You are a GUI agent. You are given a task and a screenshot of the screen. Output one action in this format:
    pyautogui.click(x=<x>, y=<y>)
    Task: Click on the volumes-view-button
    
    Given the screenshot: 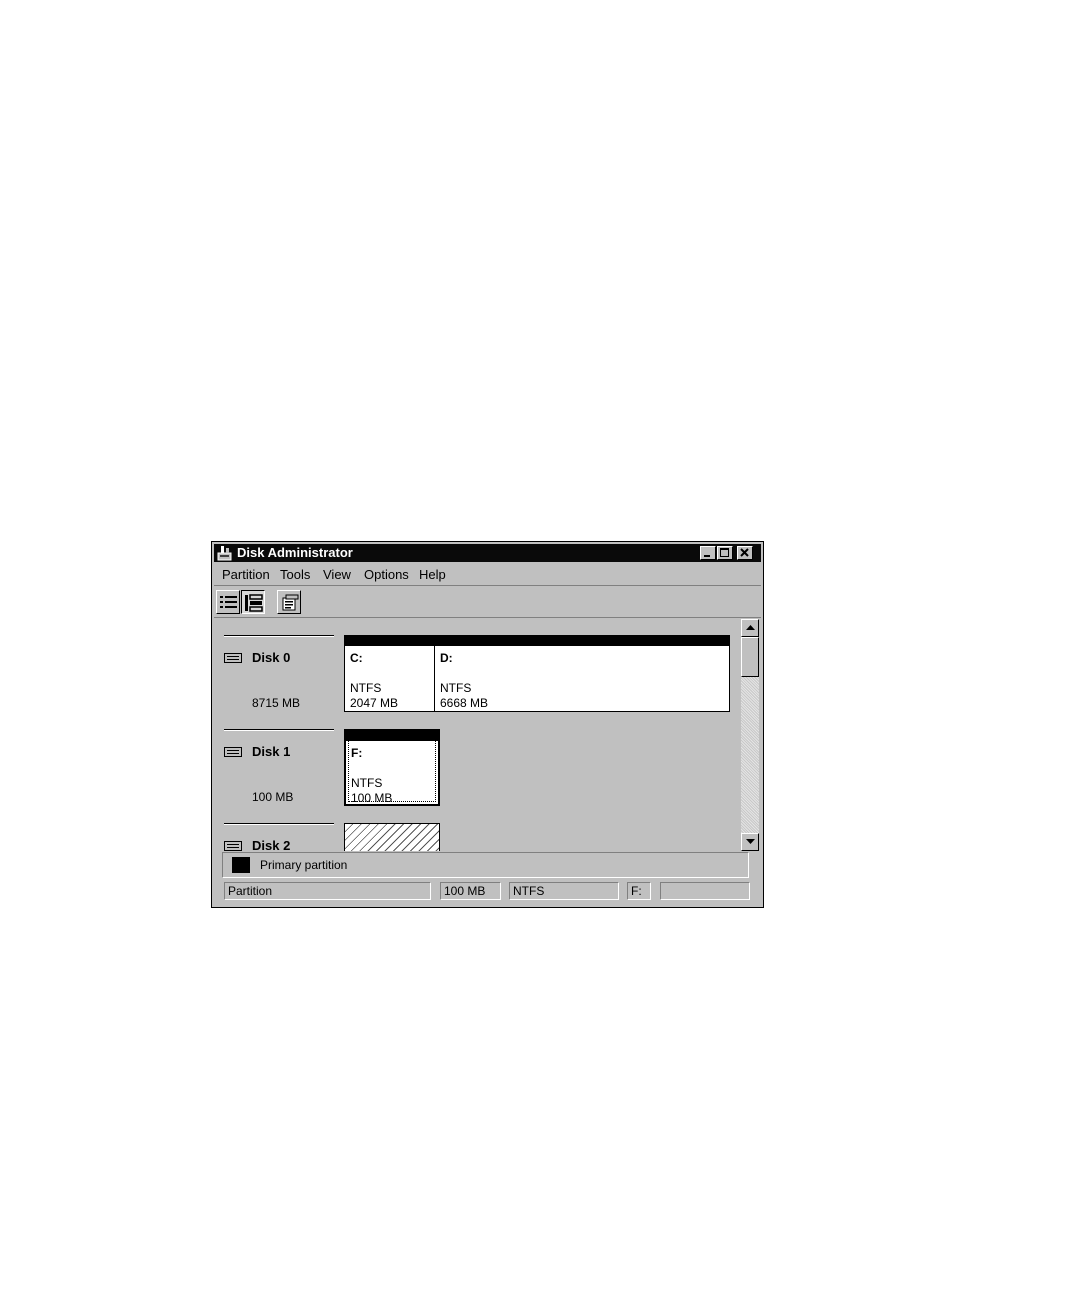 What is the action you would take?
    pyautogui.click(x=228, y=602)
    